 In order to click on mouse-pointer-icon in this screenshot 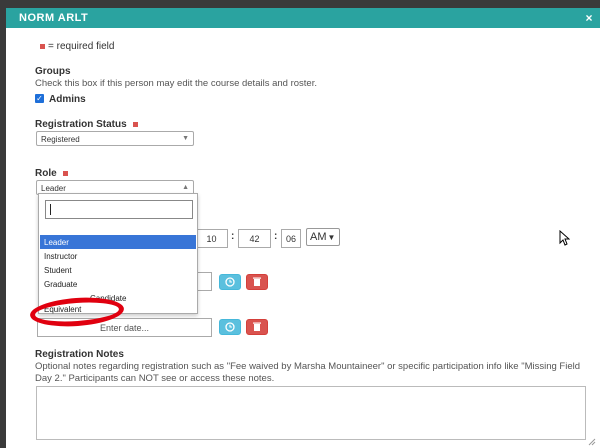, I will do `click(564, 238)`.